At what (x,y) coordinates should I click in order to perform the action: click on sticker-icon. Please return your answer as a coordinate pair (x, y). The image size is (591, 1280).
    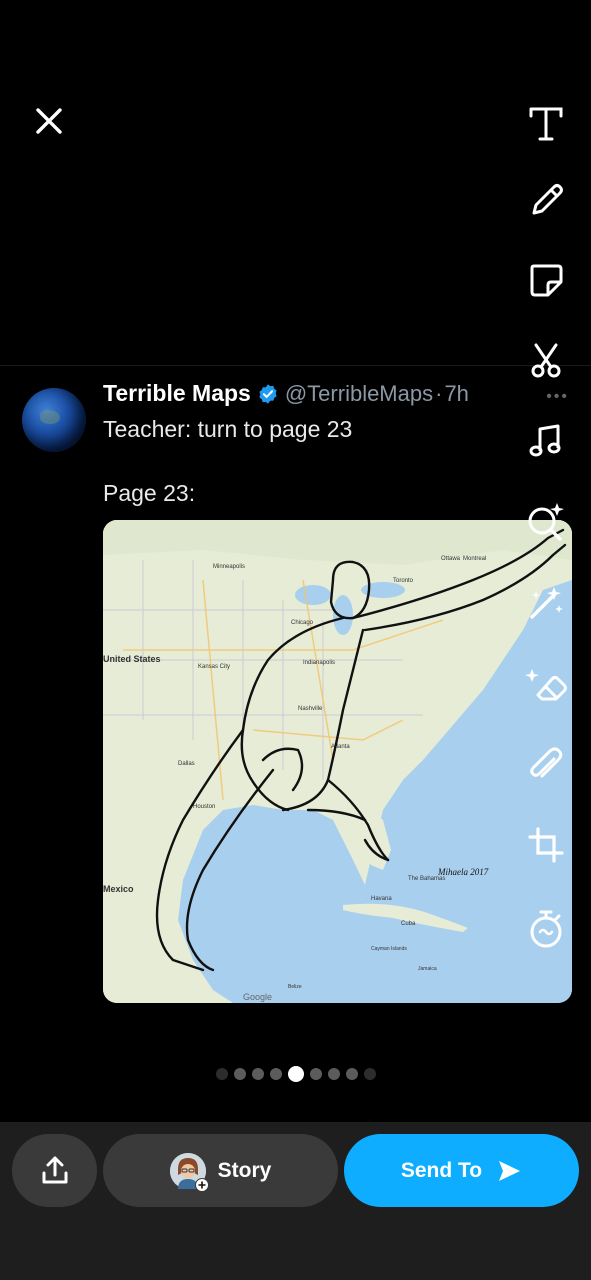
    Looking at the image, I should click on (546, 280).